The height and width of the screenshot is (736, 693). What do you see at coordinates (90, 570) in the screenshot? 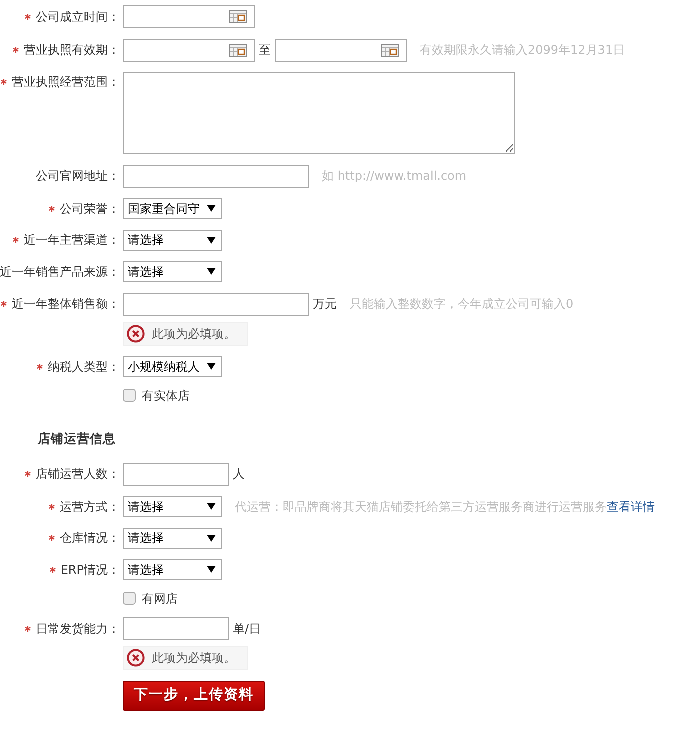
I see `field-label: ERP情况：` at bounding box center [90, 570].